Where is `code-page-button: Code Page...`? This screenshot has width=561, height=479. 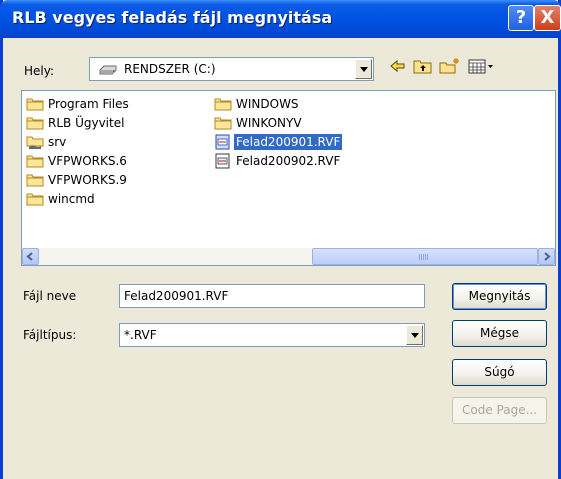
code-page-button: Code Page... is located at coordinates (499, 410).